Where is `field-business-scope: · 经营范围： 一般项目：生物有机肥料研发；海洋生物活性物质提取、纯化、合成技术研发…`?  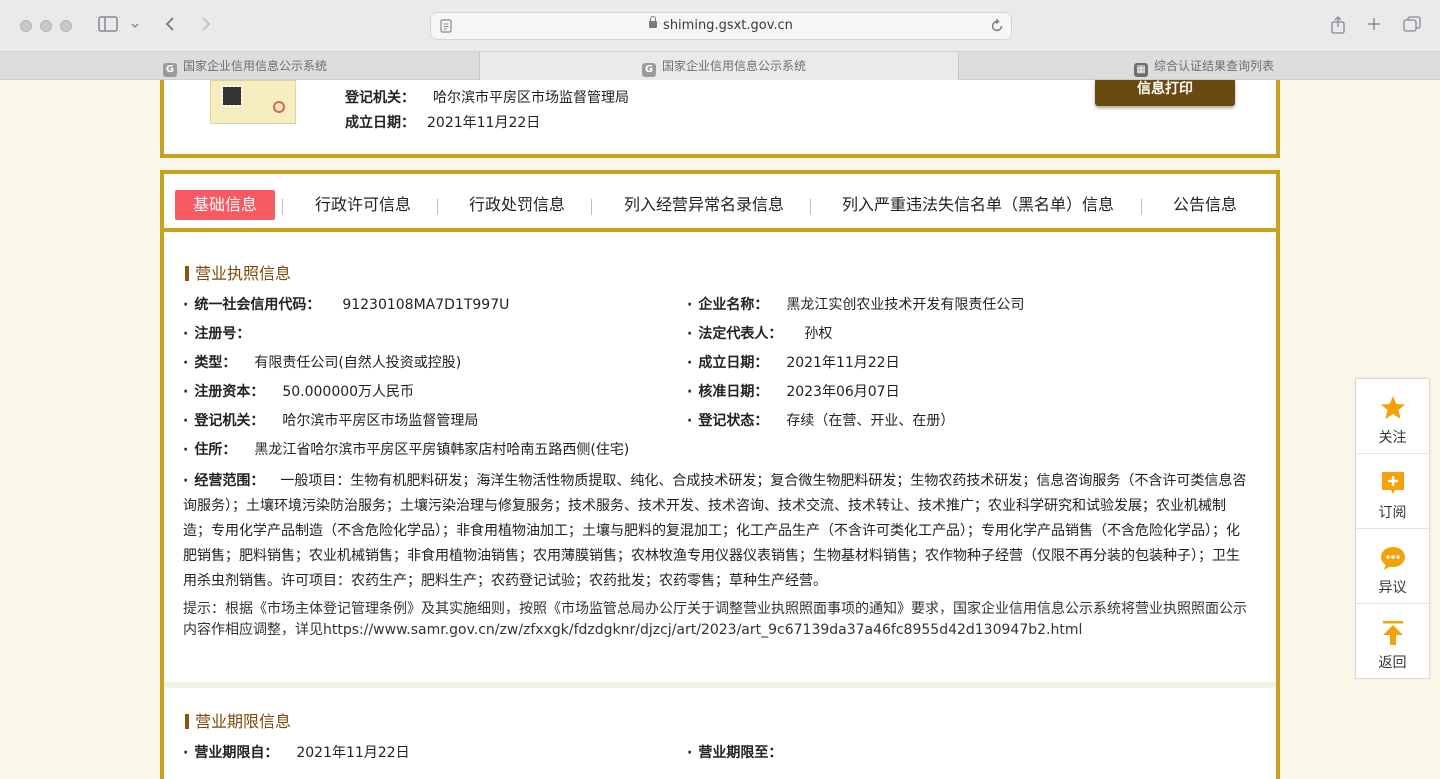
field-business-scope: · 经营范围： 一般项目：生物有机肥料研发；海洋生物活性物质提取、纯化、合成技术研发… is located at coordinates (715, 531).